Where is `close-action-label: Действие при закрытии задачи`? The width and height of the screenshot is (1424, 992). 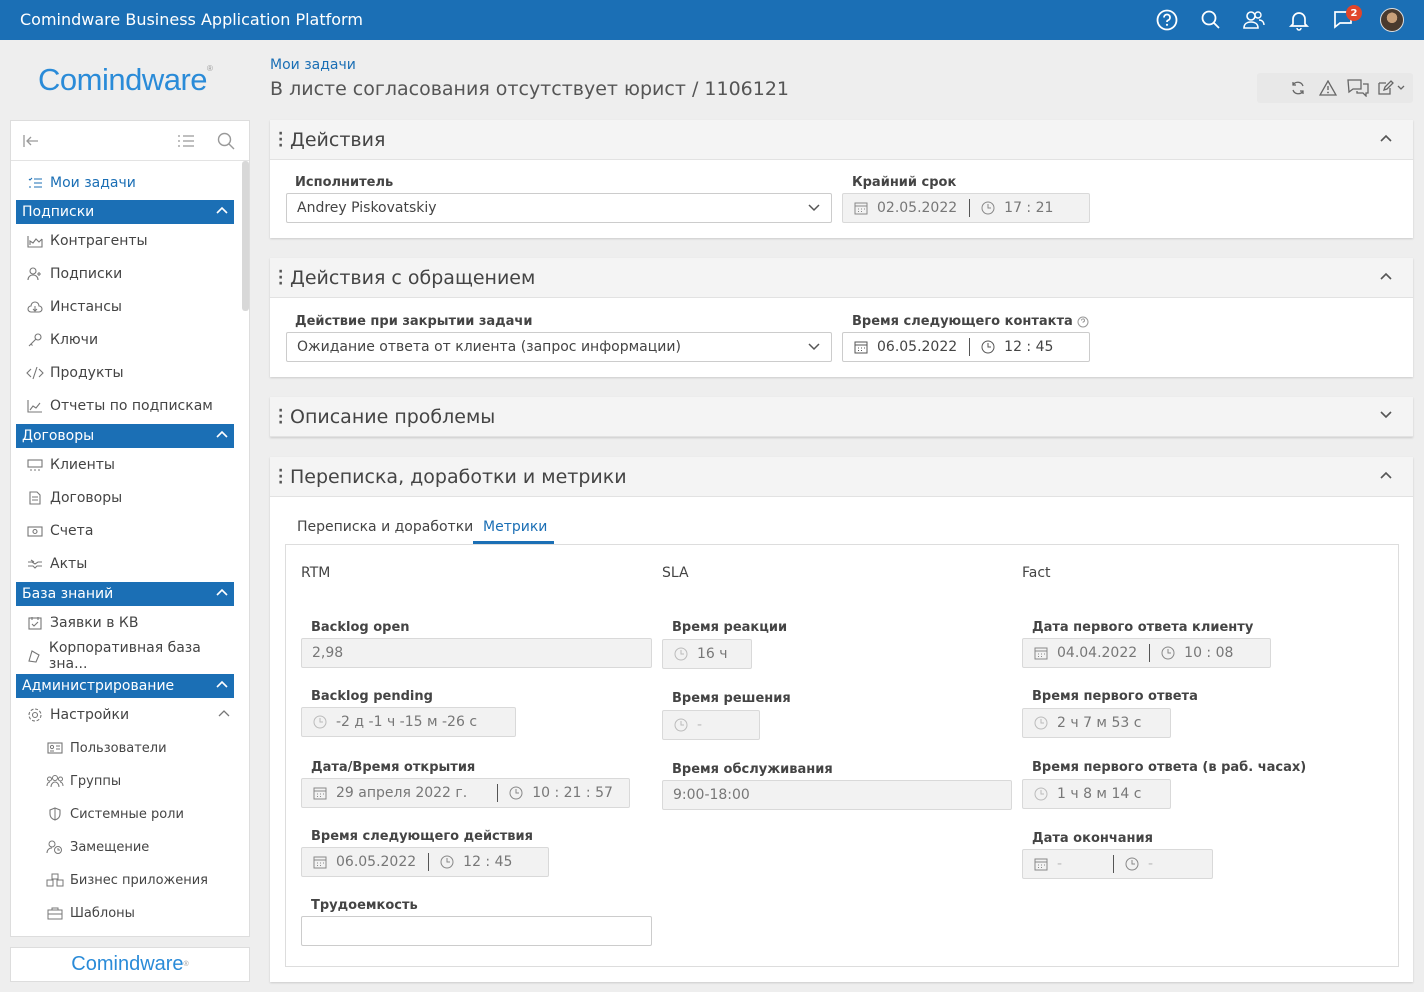 close-action-label: Действие при закрытии задачи is located at coordinates (414, 321).